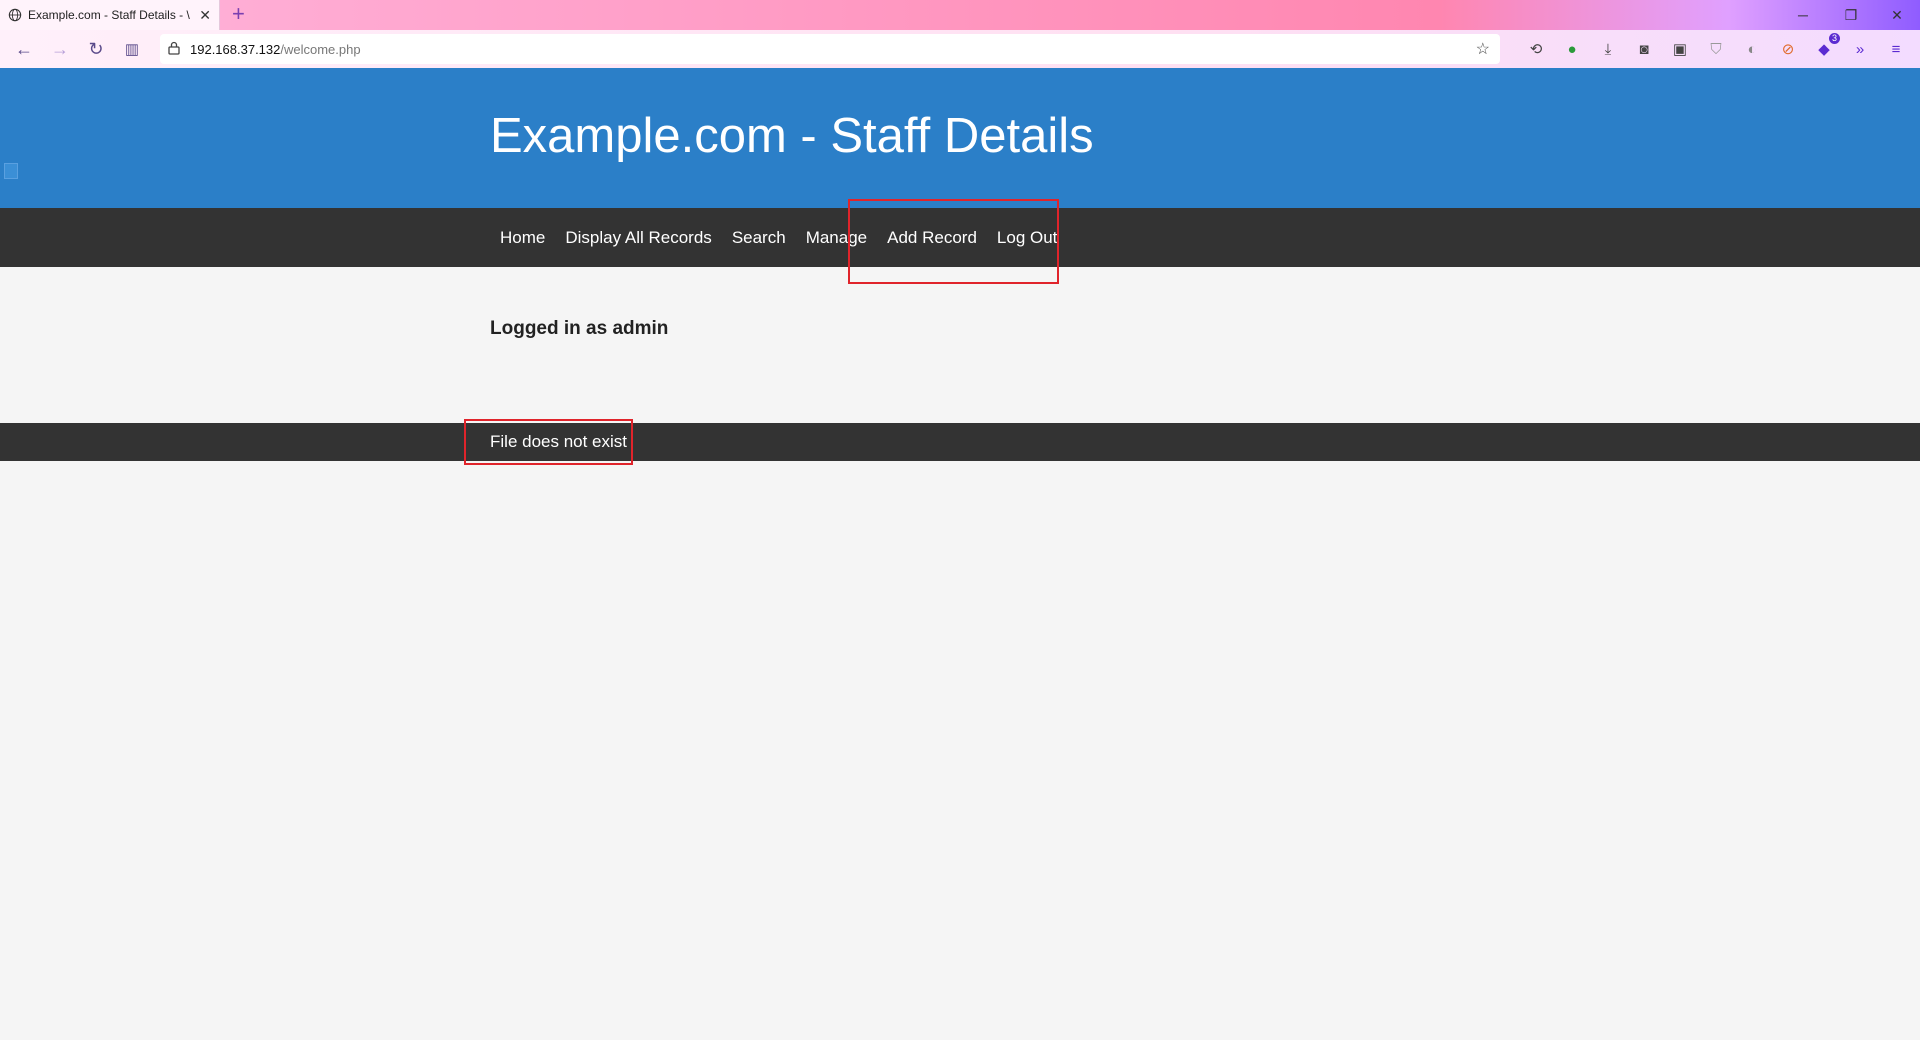 The height and width of the screenshot is (1040, 1920). Describe the element at coordinates (320, 49) in the screenshot. I see `url-path: /welcome.php` at that location.